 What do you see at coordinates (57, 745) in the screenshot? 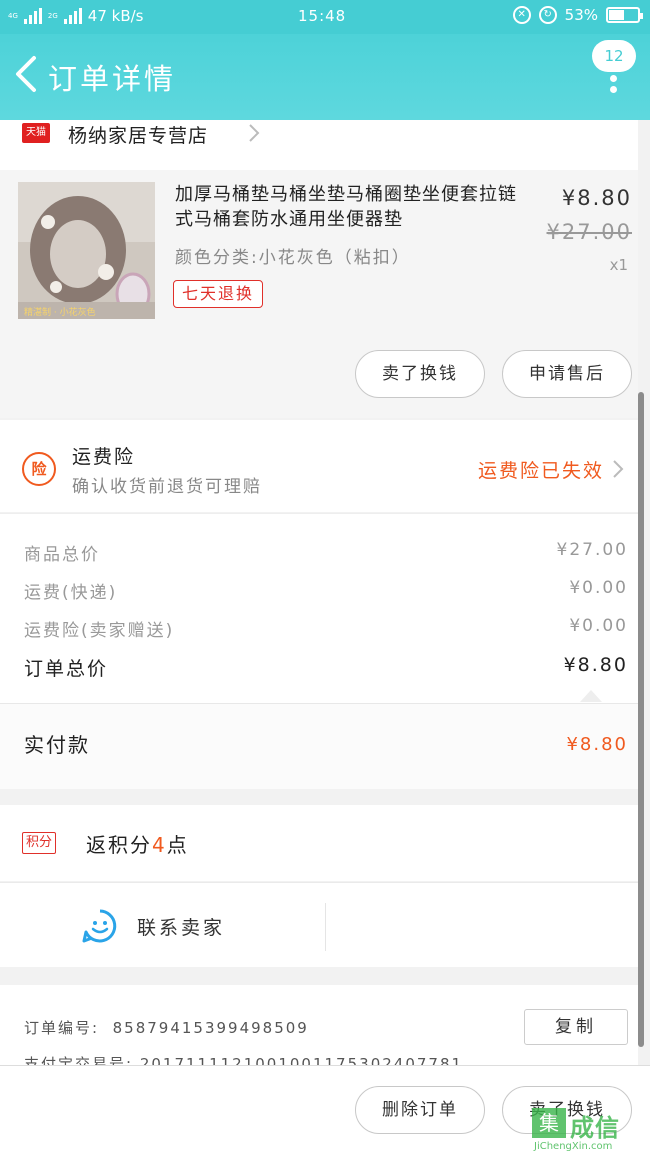
I see `actual-payment-label: 实付款` at bounding box center [57, 745].